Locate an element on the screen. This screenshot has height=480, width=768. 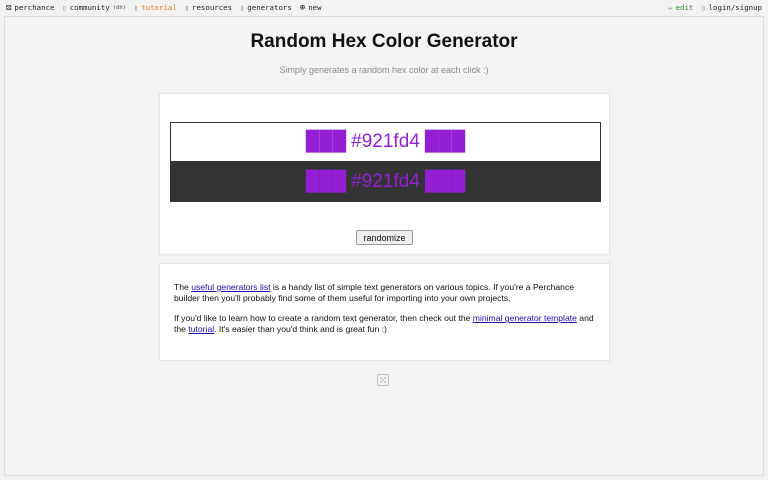
nav-edit: ✏ edit is located at coordinates (680, 8).